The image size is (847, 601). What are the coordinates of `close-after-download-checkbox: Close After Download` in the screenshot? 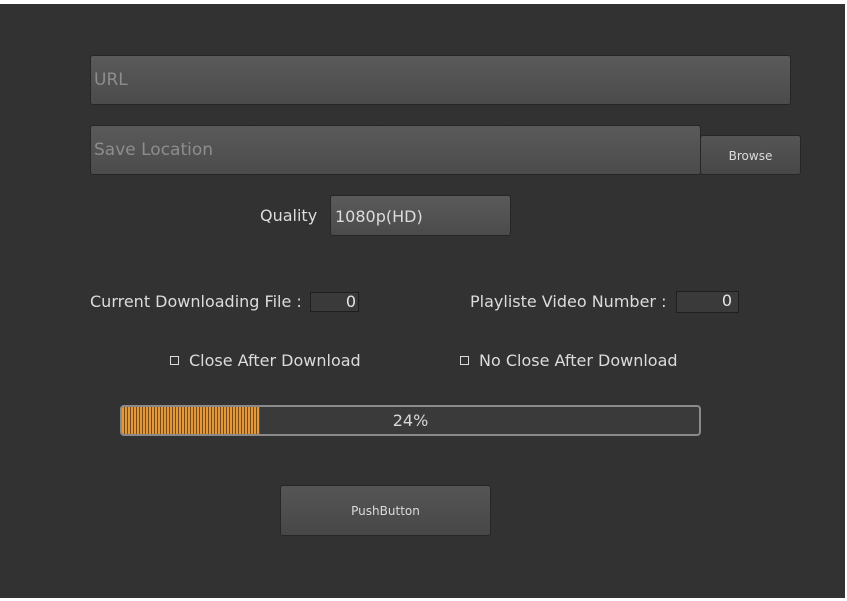 It's located at (265, 360).